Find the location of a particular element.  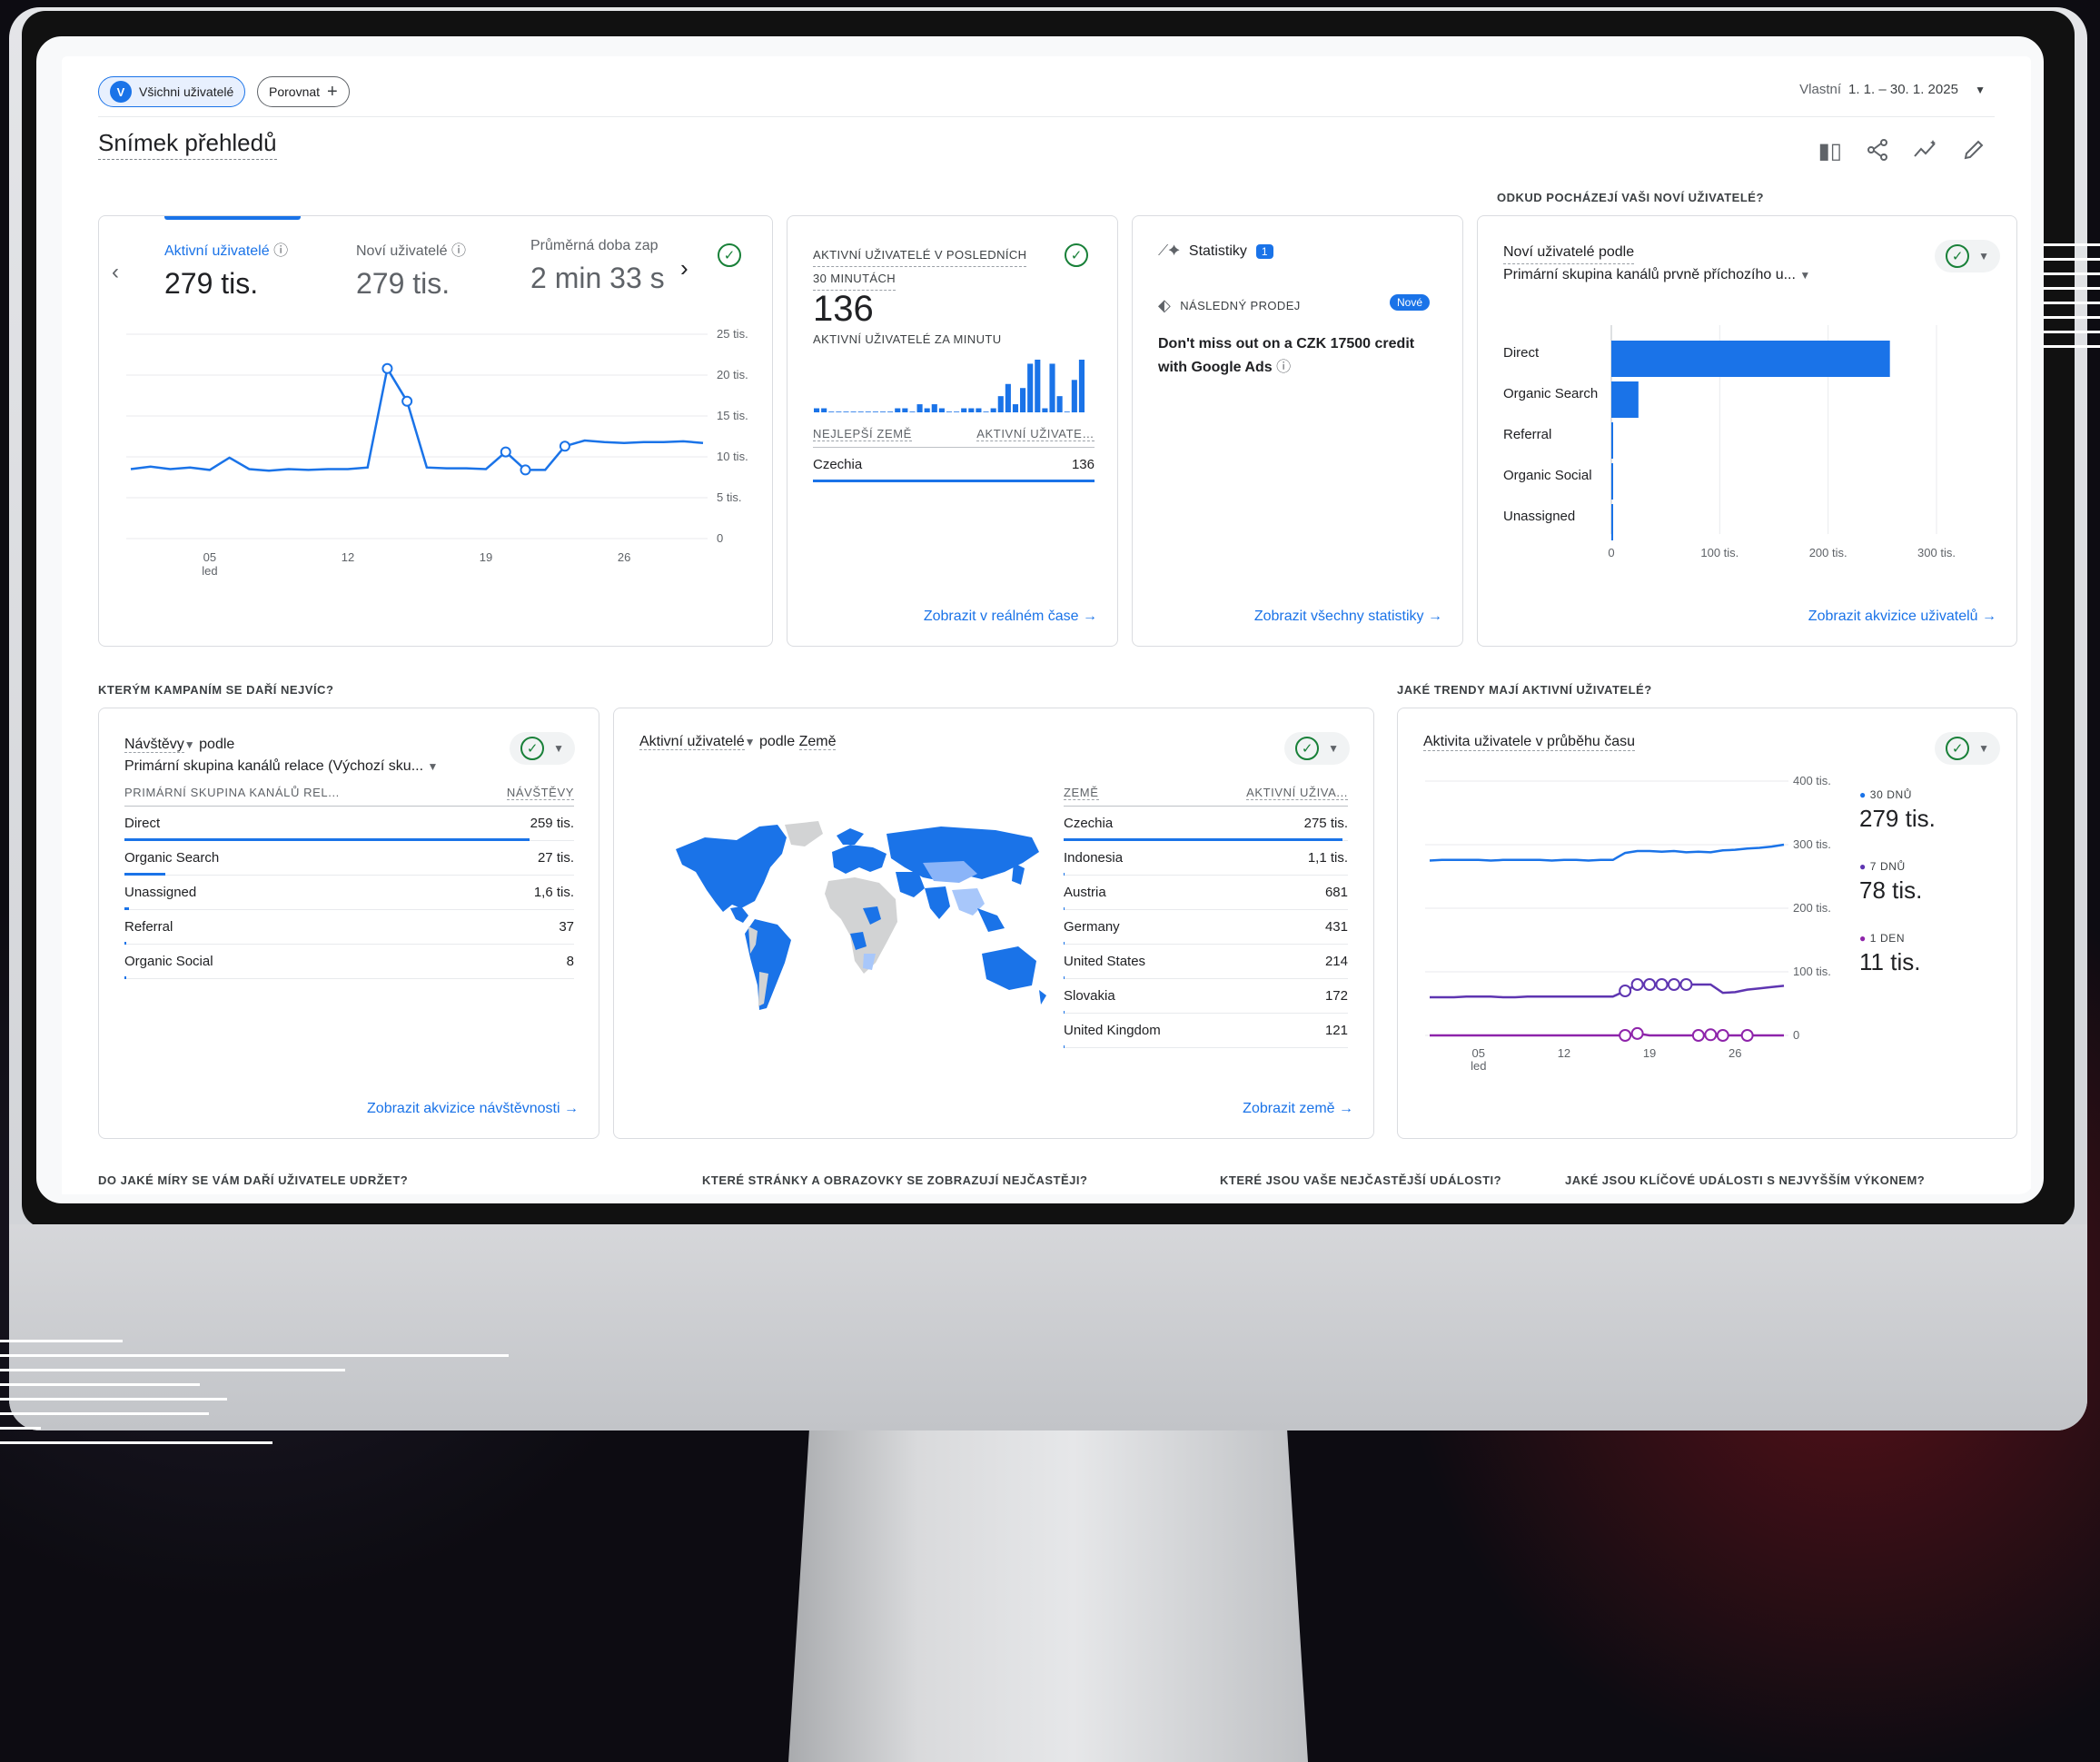

chevron-left-icon: ‹ is located at coordinates (115, 272).